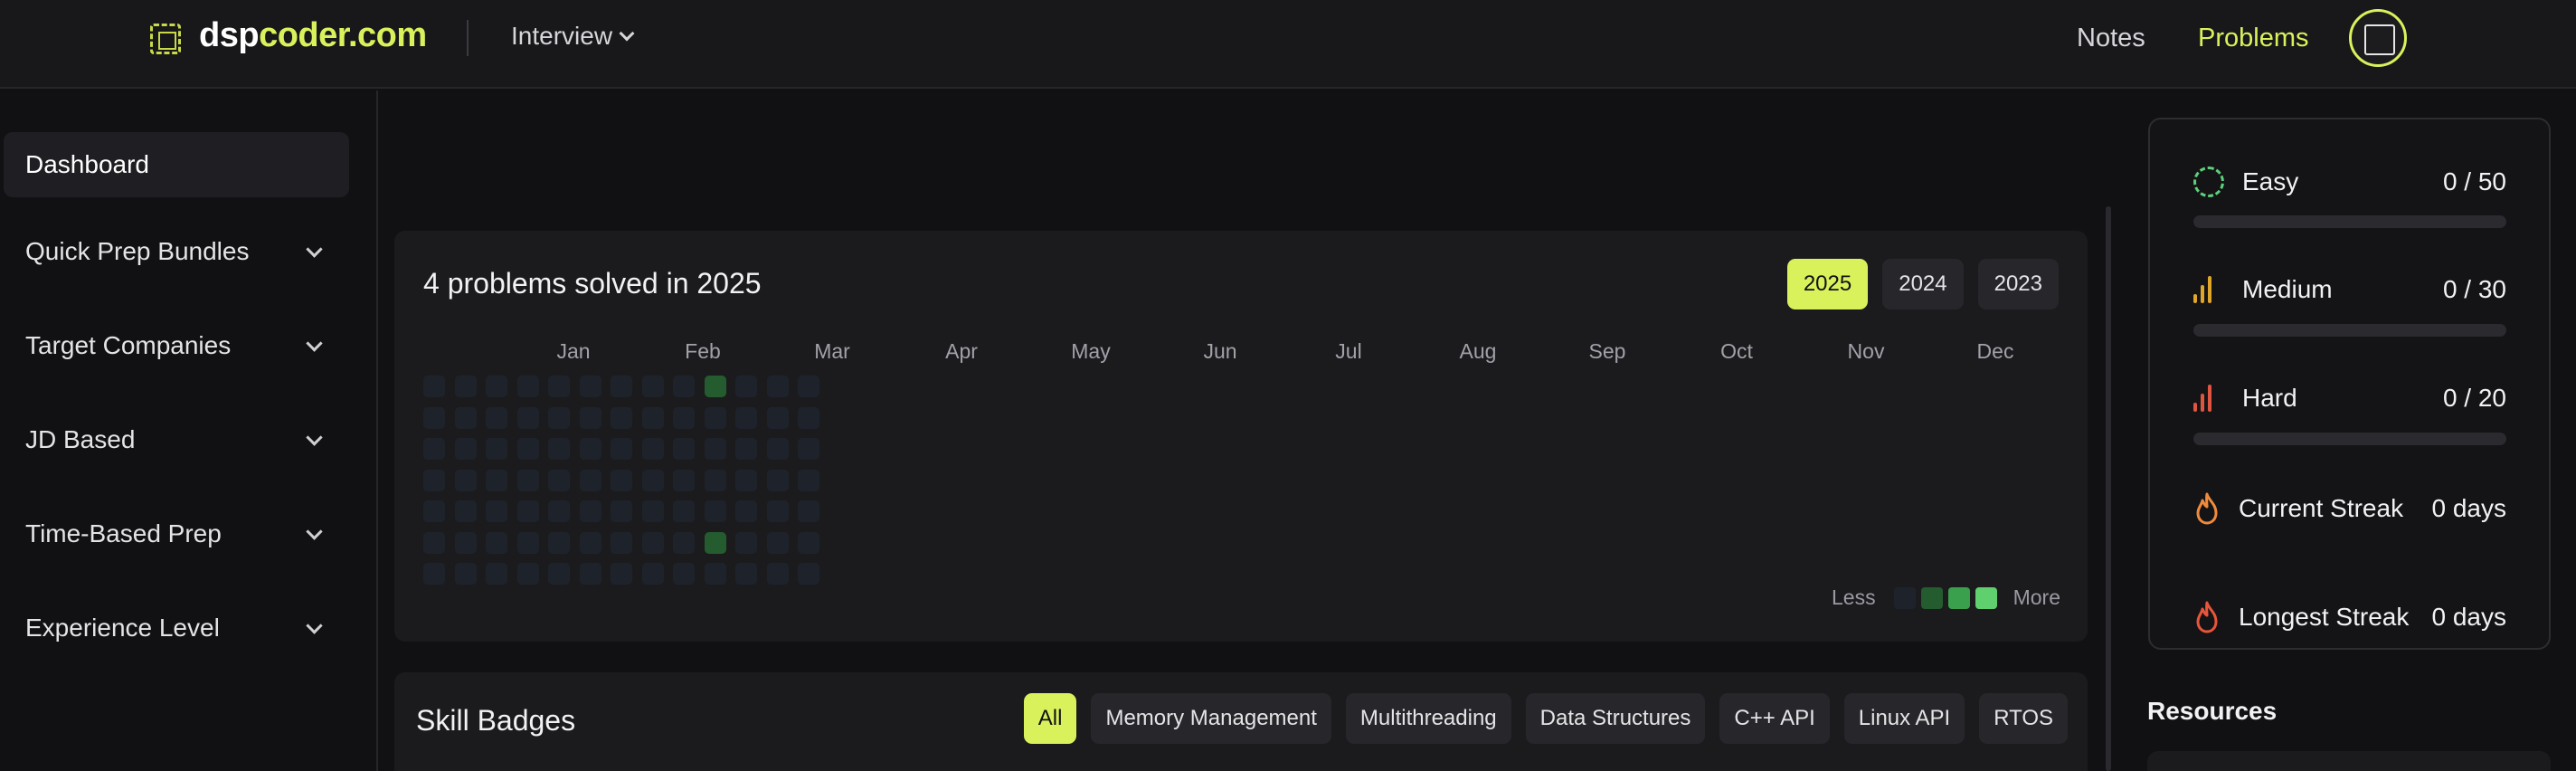 The height and width of the screenshot is (771, 2576). I want to click on user-avatar, so click(2378, 38).